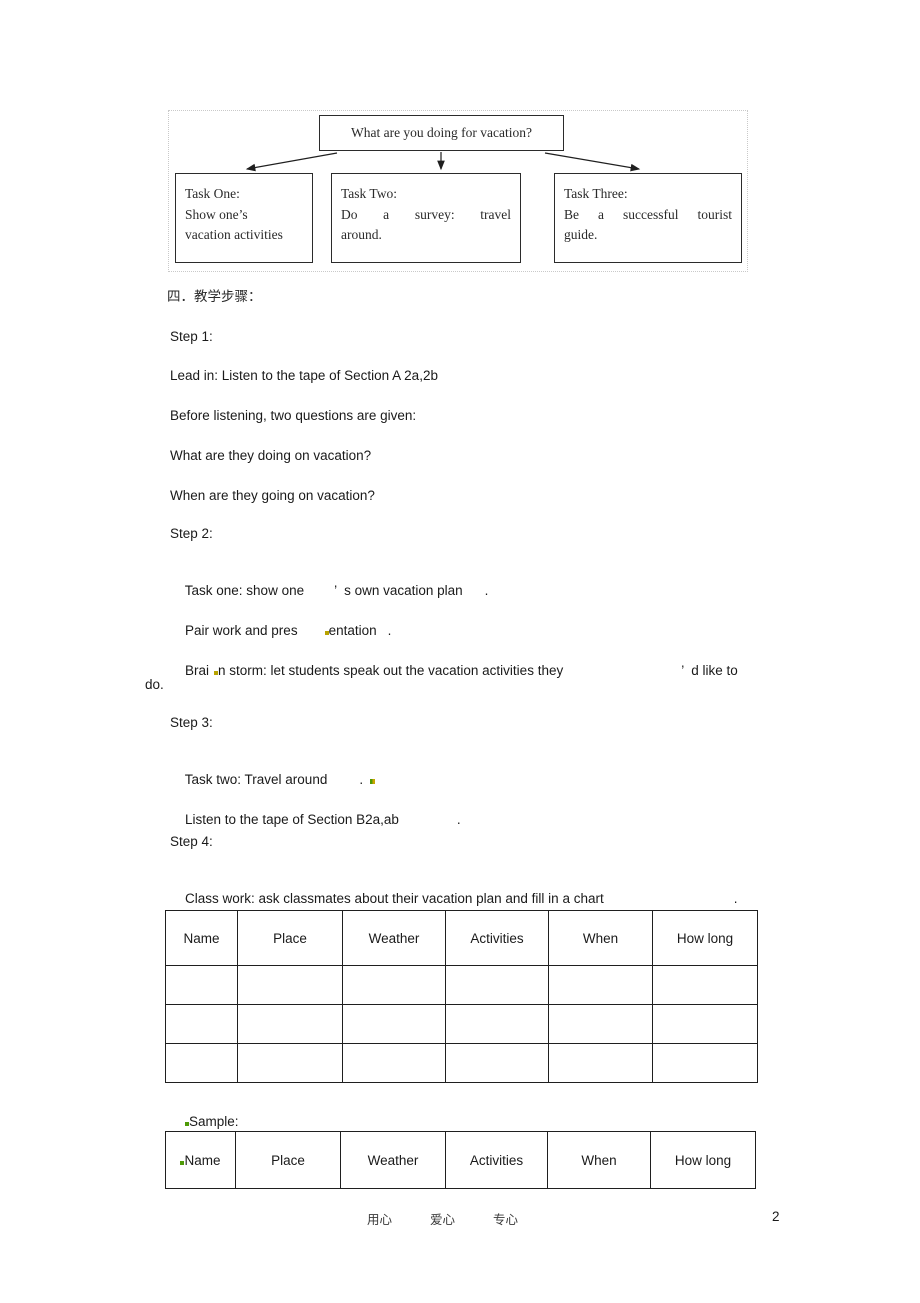 The width and height of the screenshot is (920, 1303). What do you see at coordinates (241, 630) in the screenshot?
I see `step-2-line-2-part-a: Pair work and pres` at bounding box center [241, 630].